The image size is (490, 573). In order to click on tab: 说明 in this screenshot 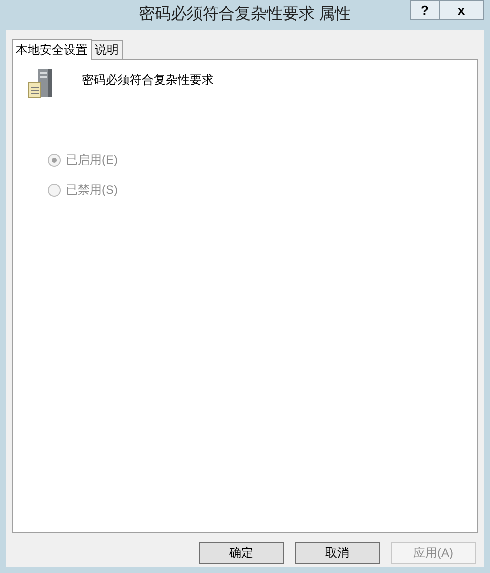, I will do `click(107, 49)`.